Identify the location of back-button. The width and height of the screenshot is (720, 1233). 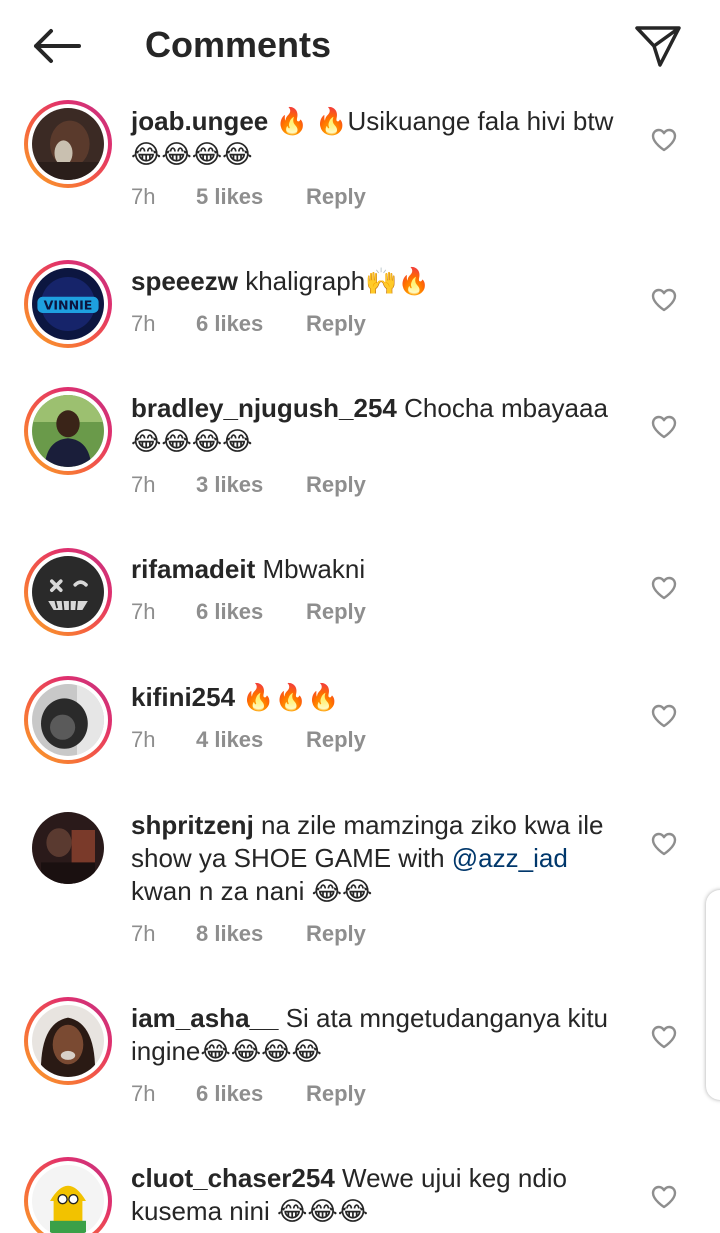
(56, 46).